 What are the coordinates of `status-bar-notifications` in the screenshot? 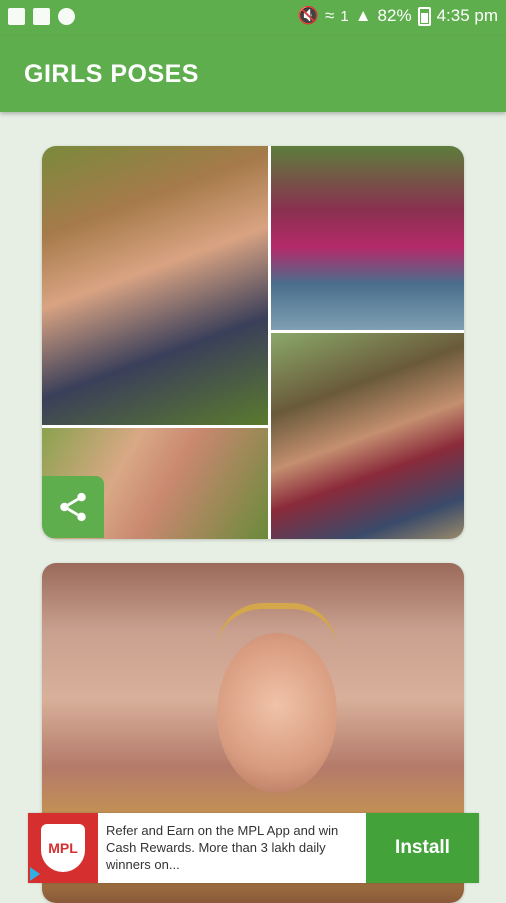 It's located at (41, 16).